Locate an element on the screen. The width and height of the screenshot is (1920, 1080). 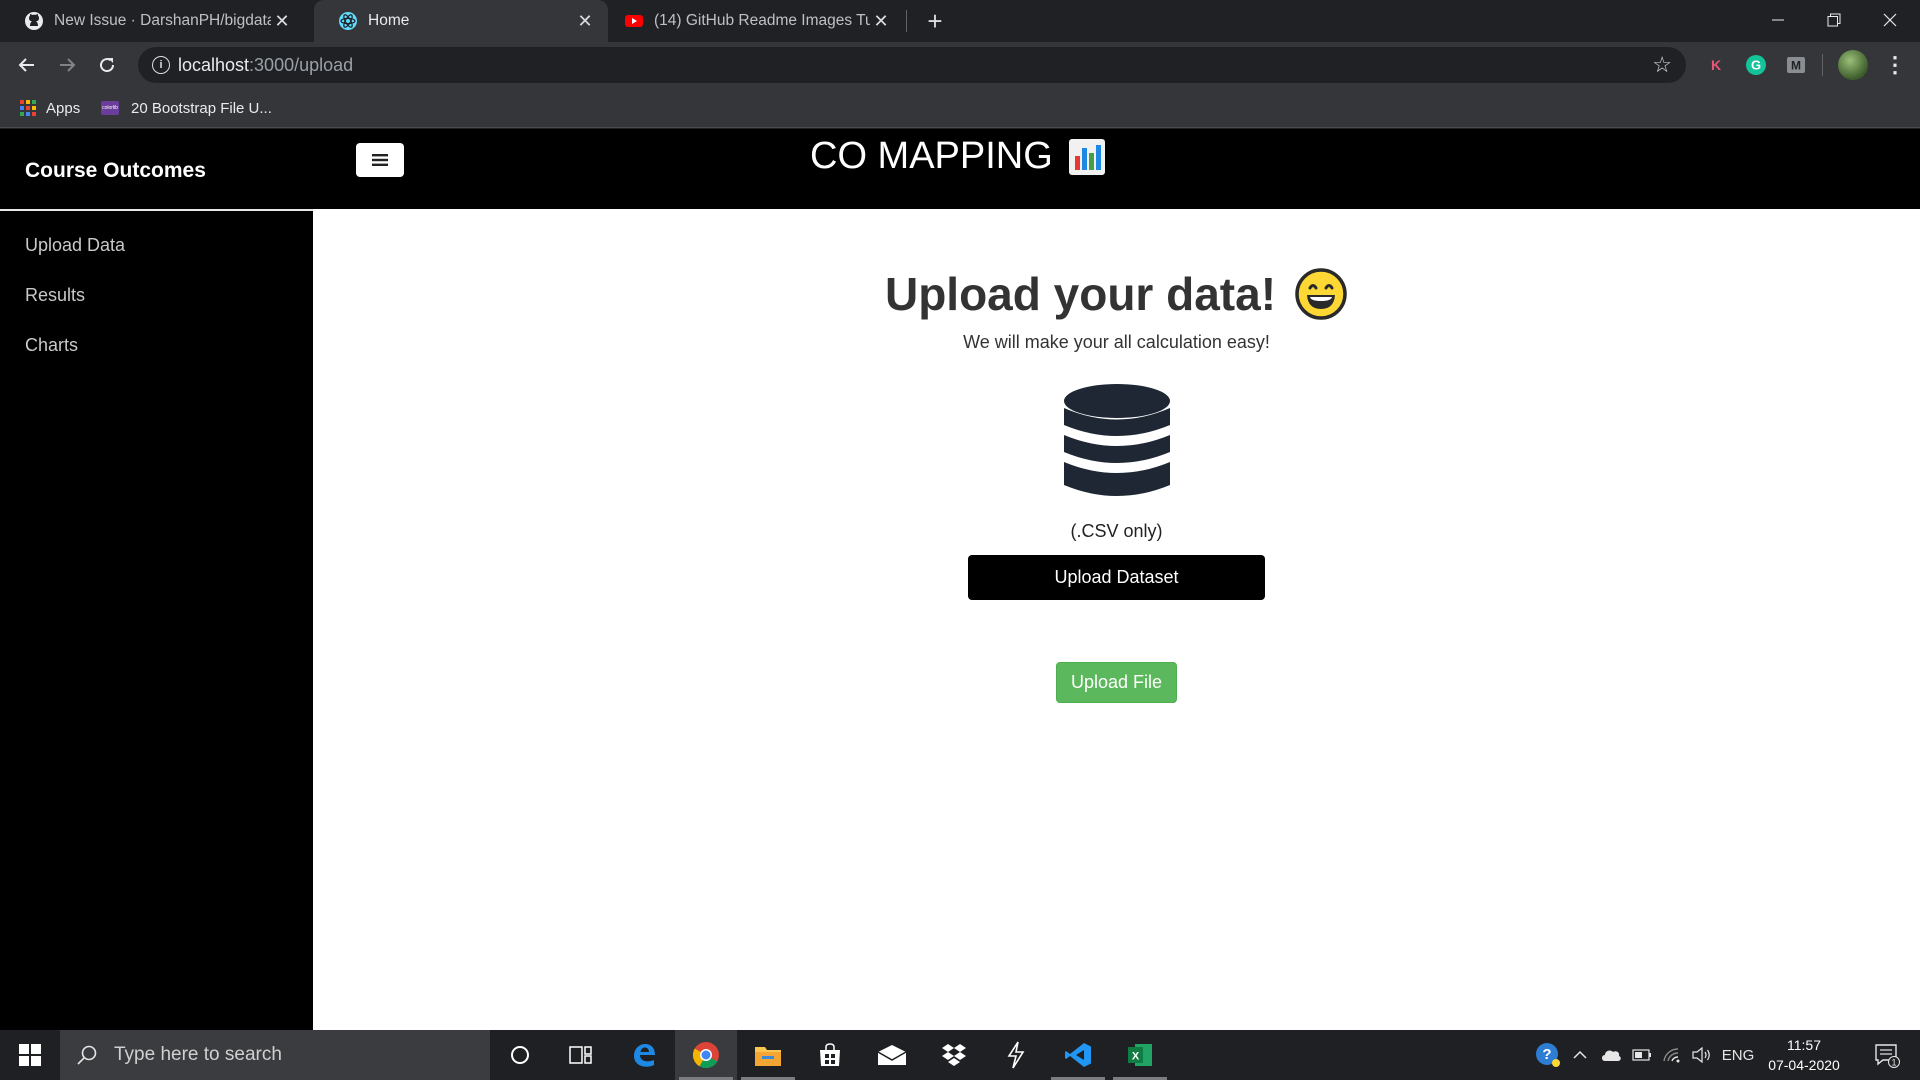
windows-start-button is located at coordinates (30, 1055).